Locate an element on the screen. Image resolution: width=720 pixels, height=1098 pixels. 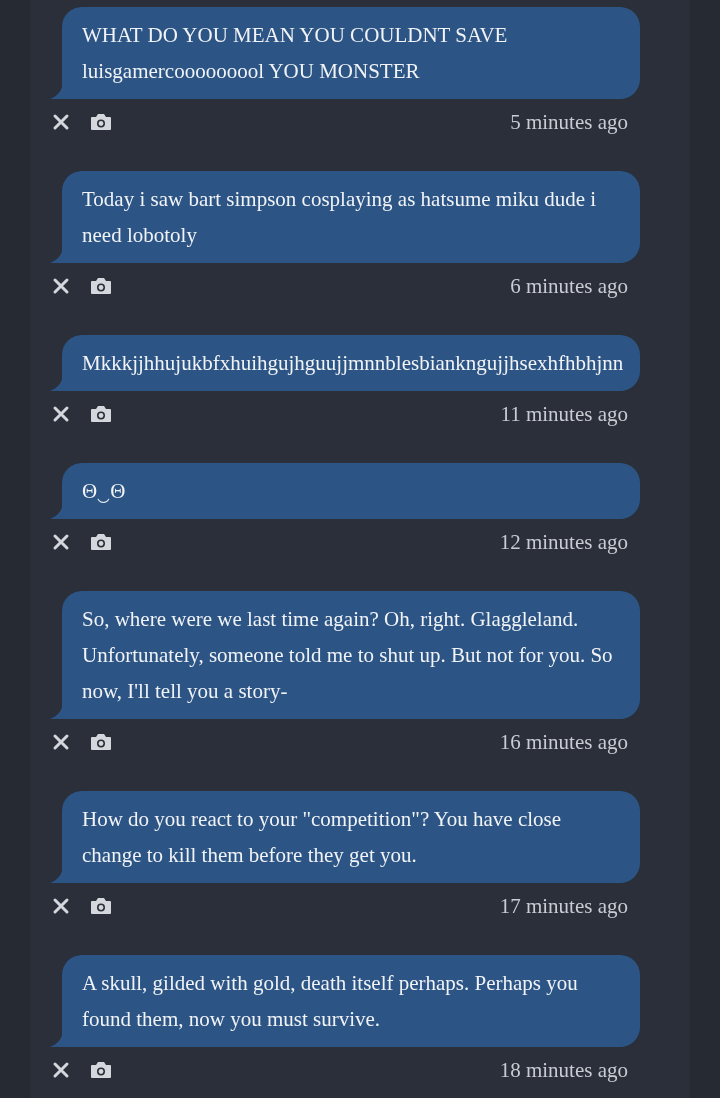
timestamp: 6 minutes ago is located at coordinates (569, 286).